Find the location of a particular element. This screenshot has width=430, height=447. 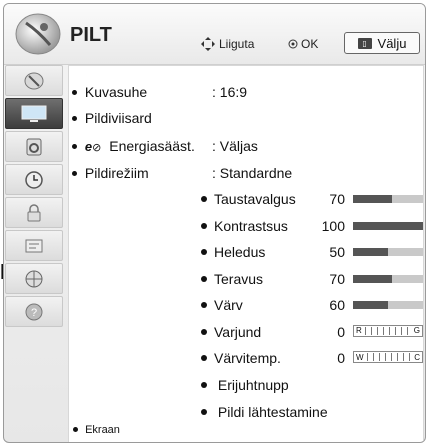

setting-value: 60 is located at coordinates (337, 305).